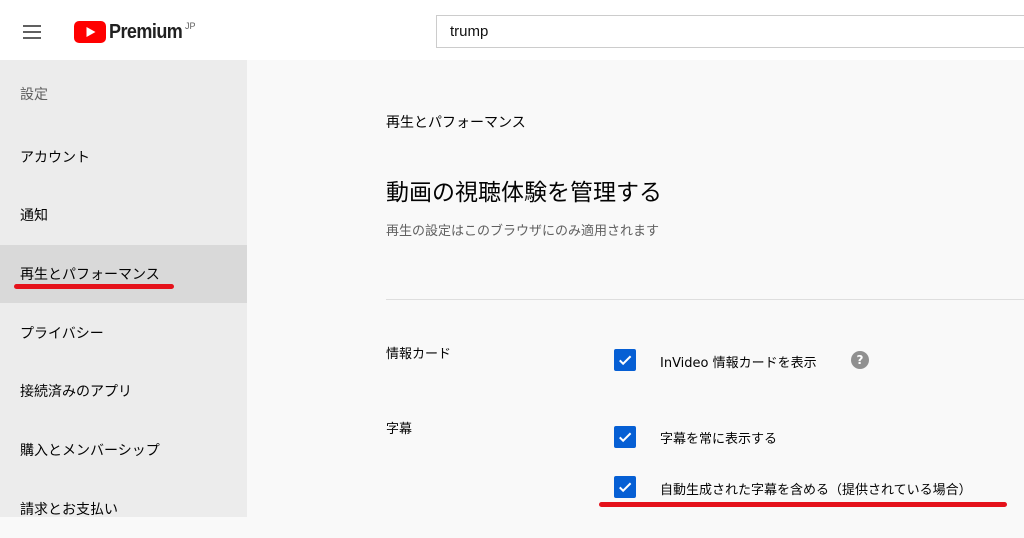  Describe the element at coordinates (146, 31) in the screenshot. I see `logo-text: Premium` at that location.